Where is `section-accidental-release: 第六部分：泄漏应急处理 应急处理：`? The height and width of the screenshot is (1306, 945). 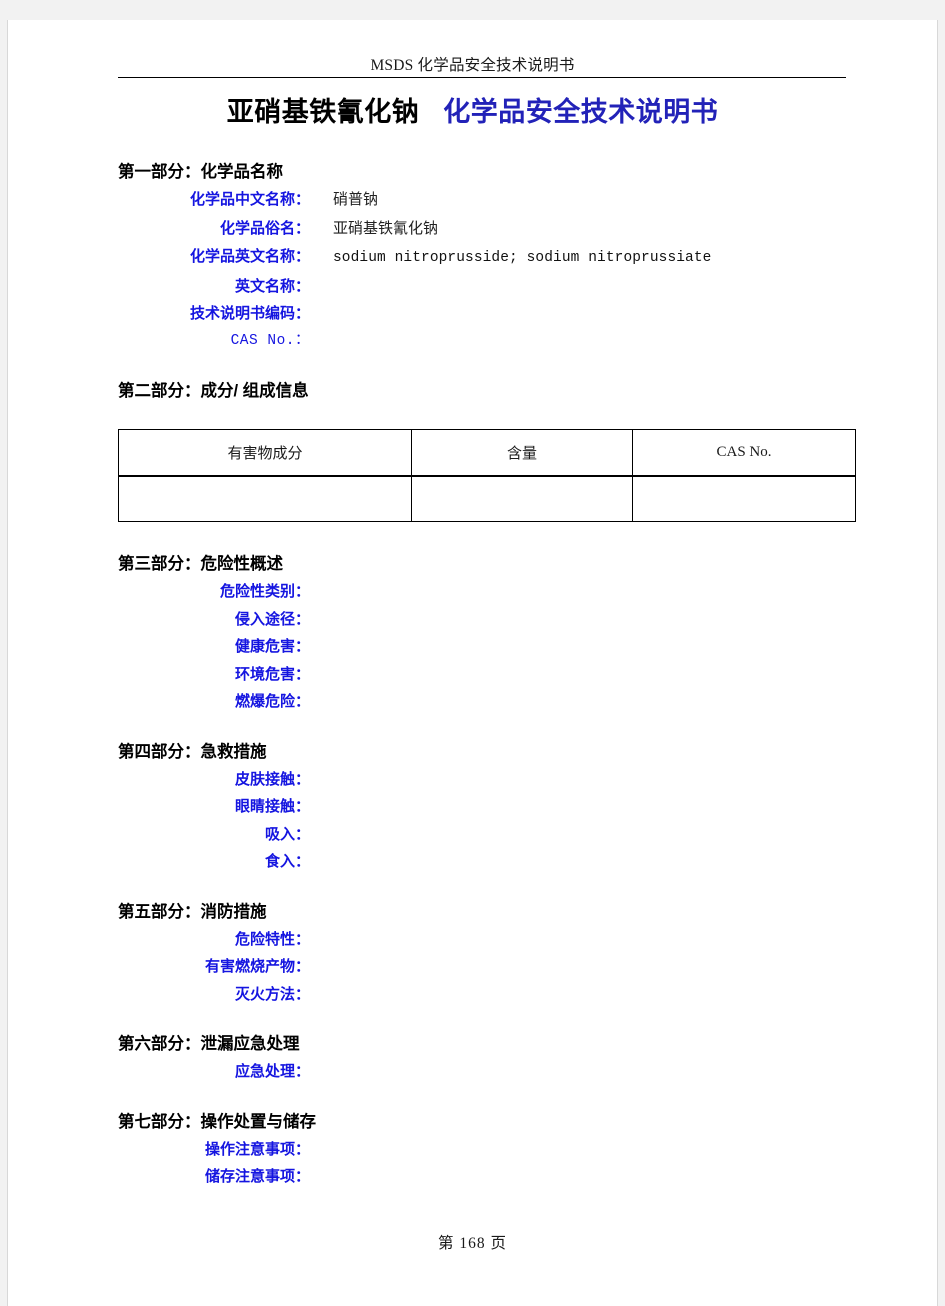
section-accidental-release: 第六部分：泄漏应急处理 应急处理： is located at coordinates (483, 1059).